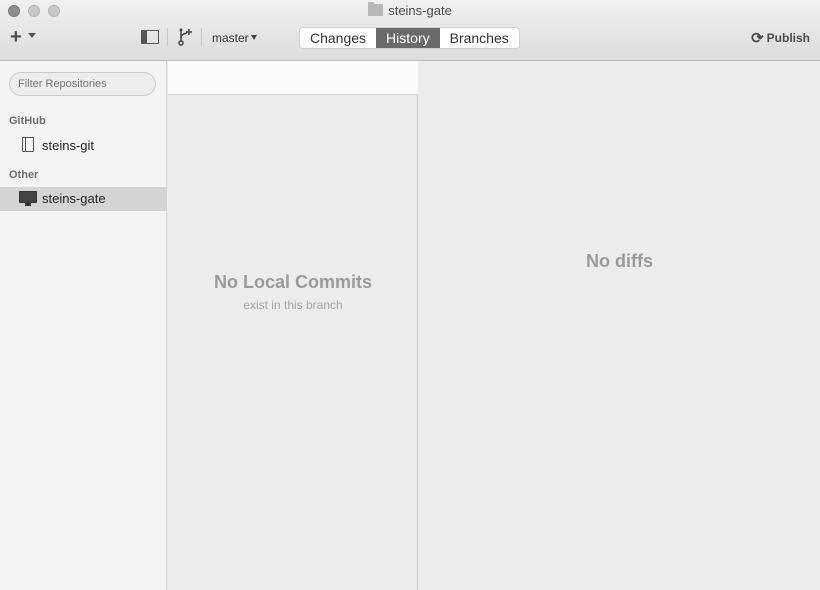  I want to click on monitor-icon, so click(28, 198).